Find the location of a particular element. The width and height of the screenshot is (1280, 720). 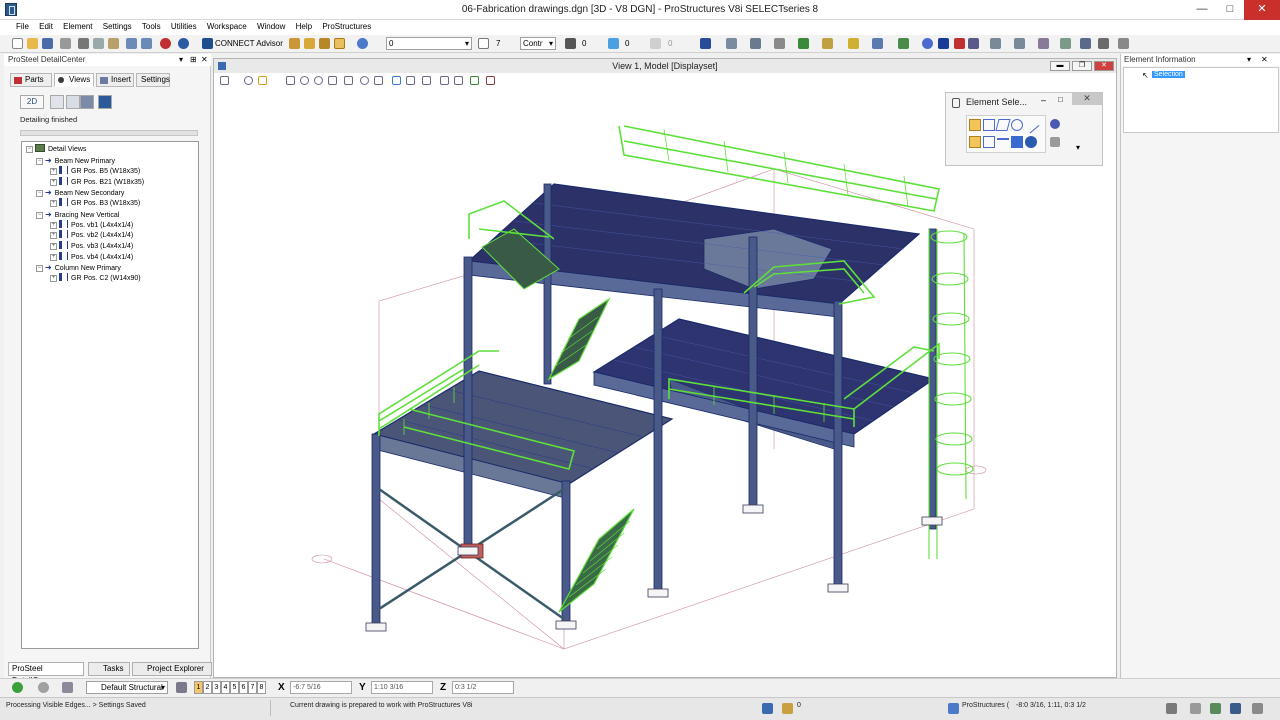

element-selection-close: ✕ is located at coordinates (1087, 99).